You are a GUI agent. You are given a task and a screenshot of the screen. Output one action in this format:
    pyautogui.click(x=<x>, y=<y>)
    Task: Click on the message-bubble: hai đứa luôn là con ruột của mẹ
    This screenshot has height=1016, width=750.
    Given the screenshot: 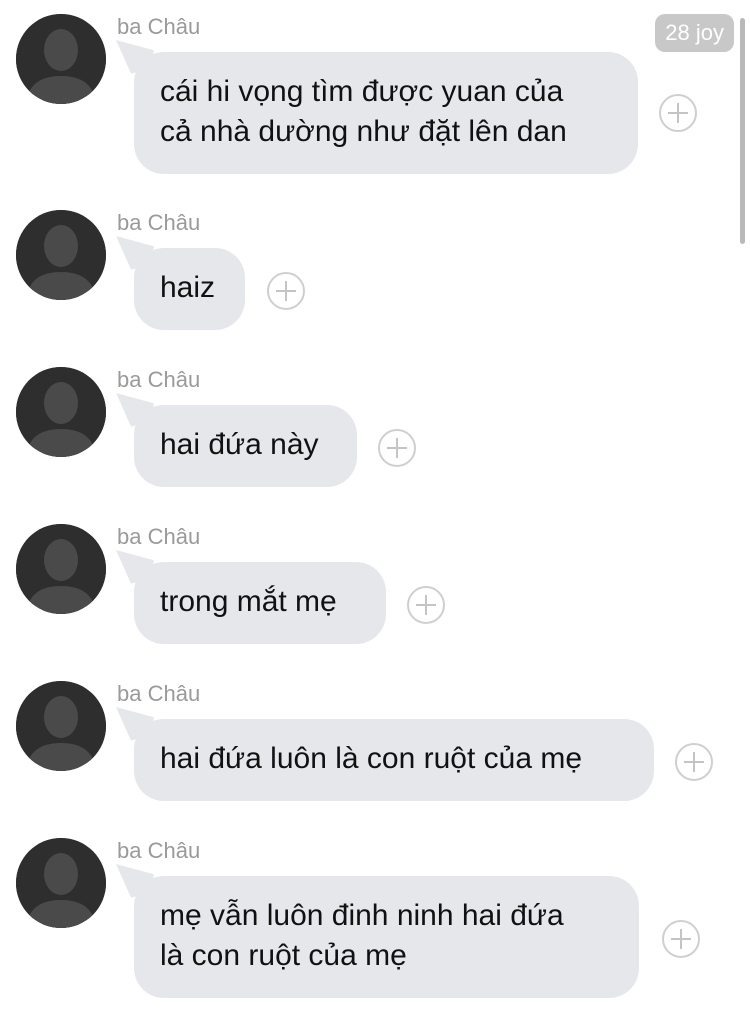 What is the action you would take?
    pyautogui.click(x=394, y=760)
    